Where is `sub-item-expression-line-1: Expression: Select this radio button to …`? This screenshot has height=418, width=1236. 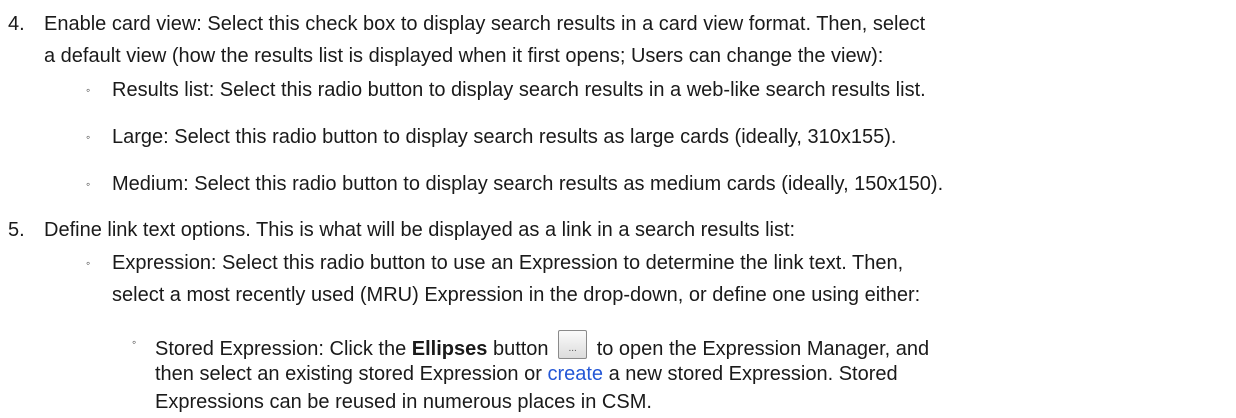
sub-item-expression-line-1: Expression: Select this radio button to … is located at coordinates (508, 263).